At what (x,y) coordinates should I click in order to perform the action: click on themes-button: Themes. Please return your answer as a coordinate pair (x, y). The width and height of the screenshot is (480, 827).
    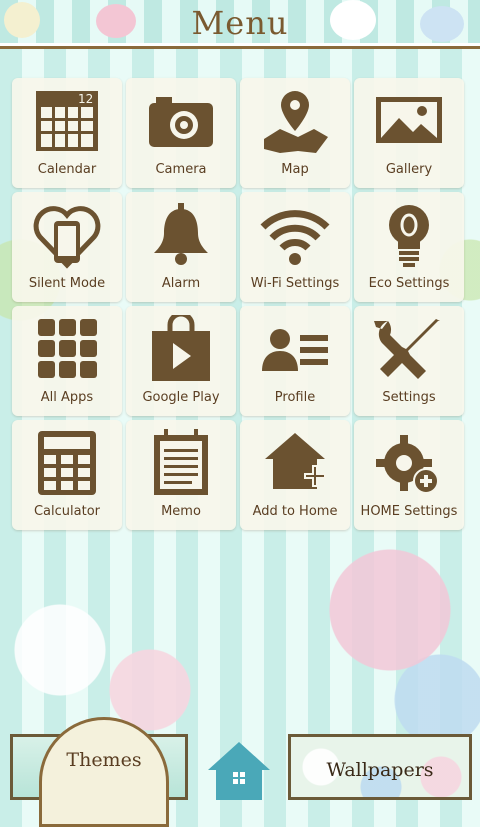
    Looking at the image, I should click on (99, 772).